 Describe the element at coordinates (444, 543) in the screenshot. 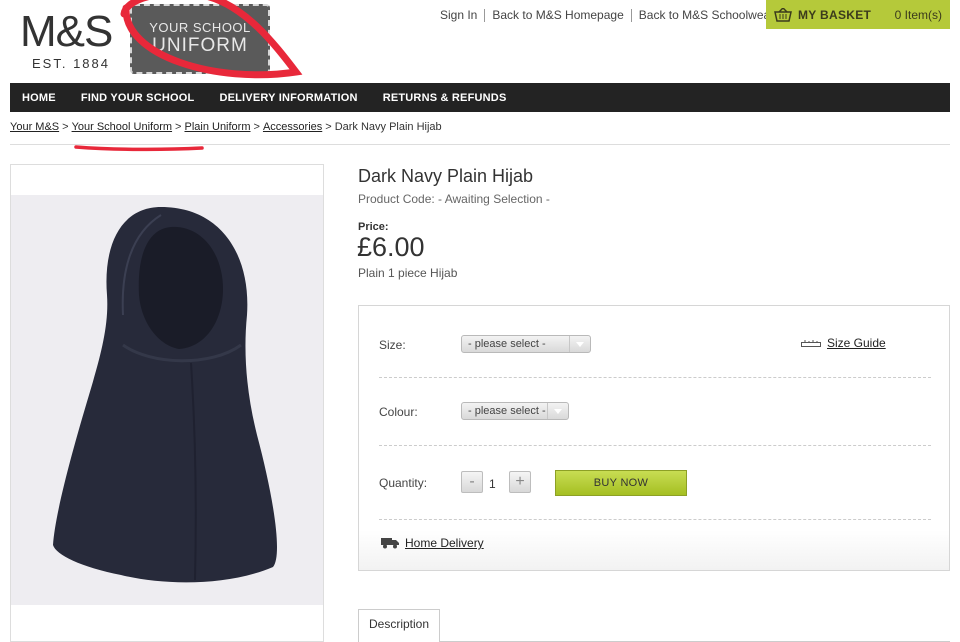

I see `home-delivery-label: Home Delivery` at that location.